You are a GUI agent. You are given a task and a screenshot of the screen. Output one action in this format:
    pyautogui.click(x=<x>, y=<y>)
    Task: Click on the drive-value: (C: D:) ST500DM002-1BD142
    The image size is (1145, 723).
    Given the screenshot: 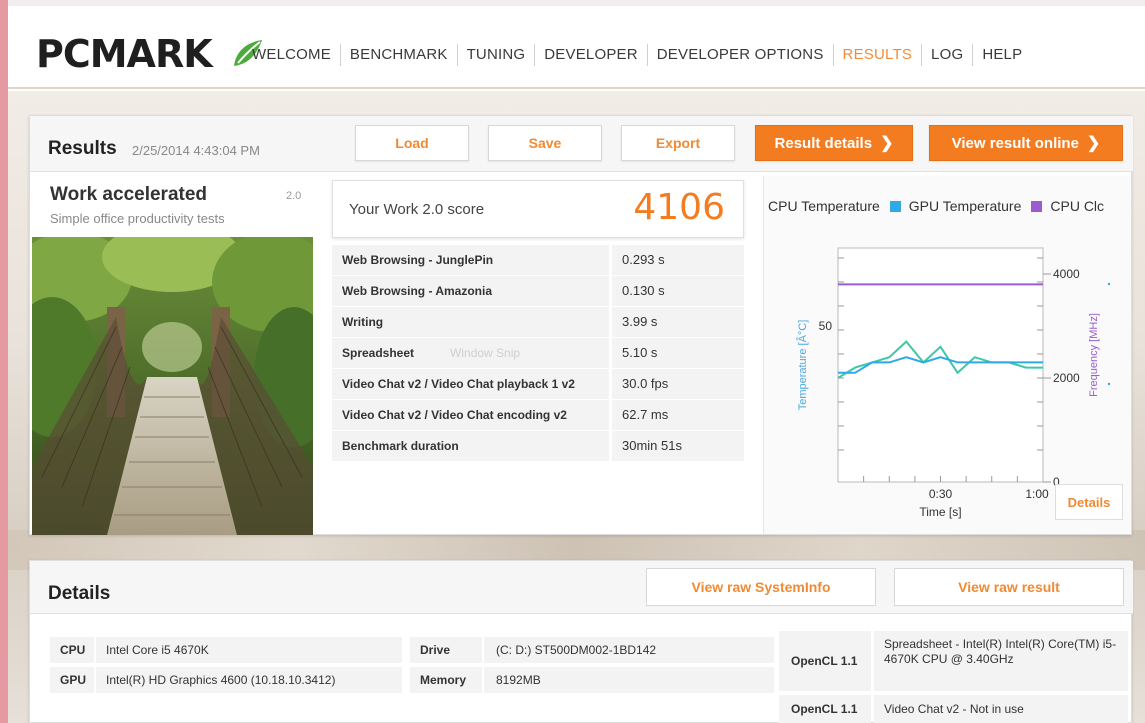 What is the action you would take?
    pyautogui.click(x=629, y=650)
    